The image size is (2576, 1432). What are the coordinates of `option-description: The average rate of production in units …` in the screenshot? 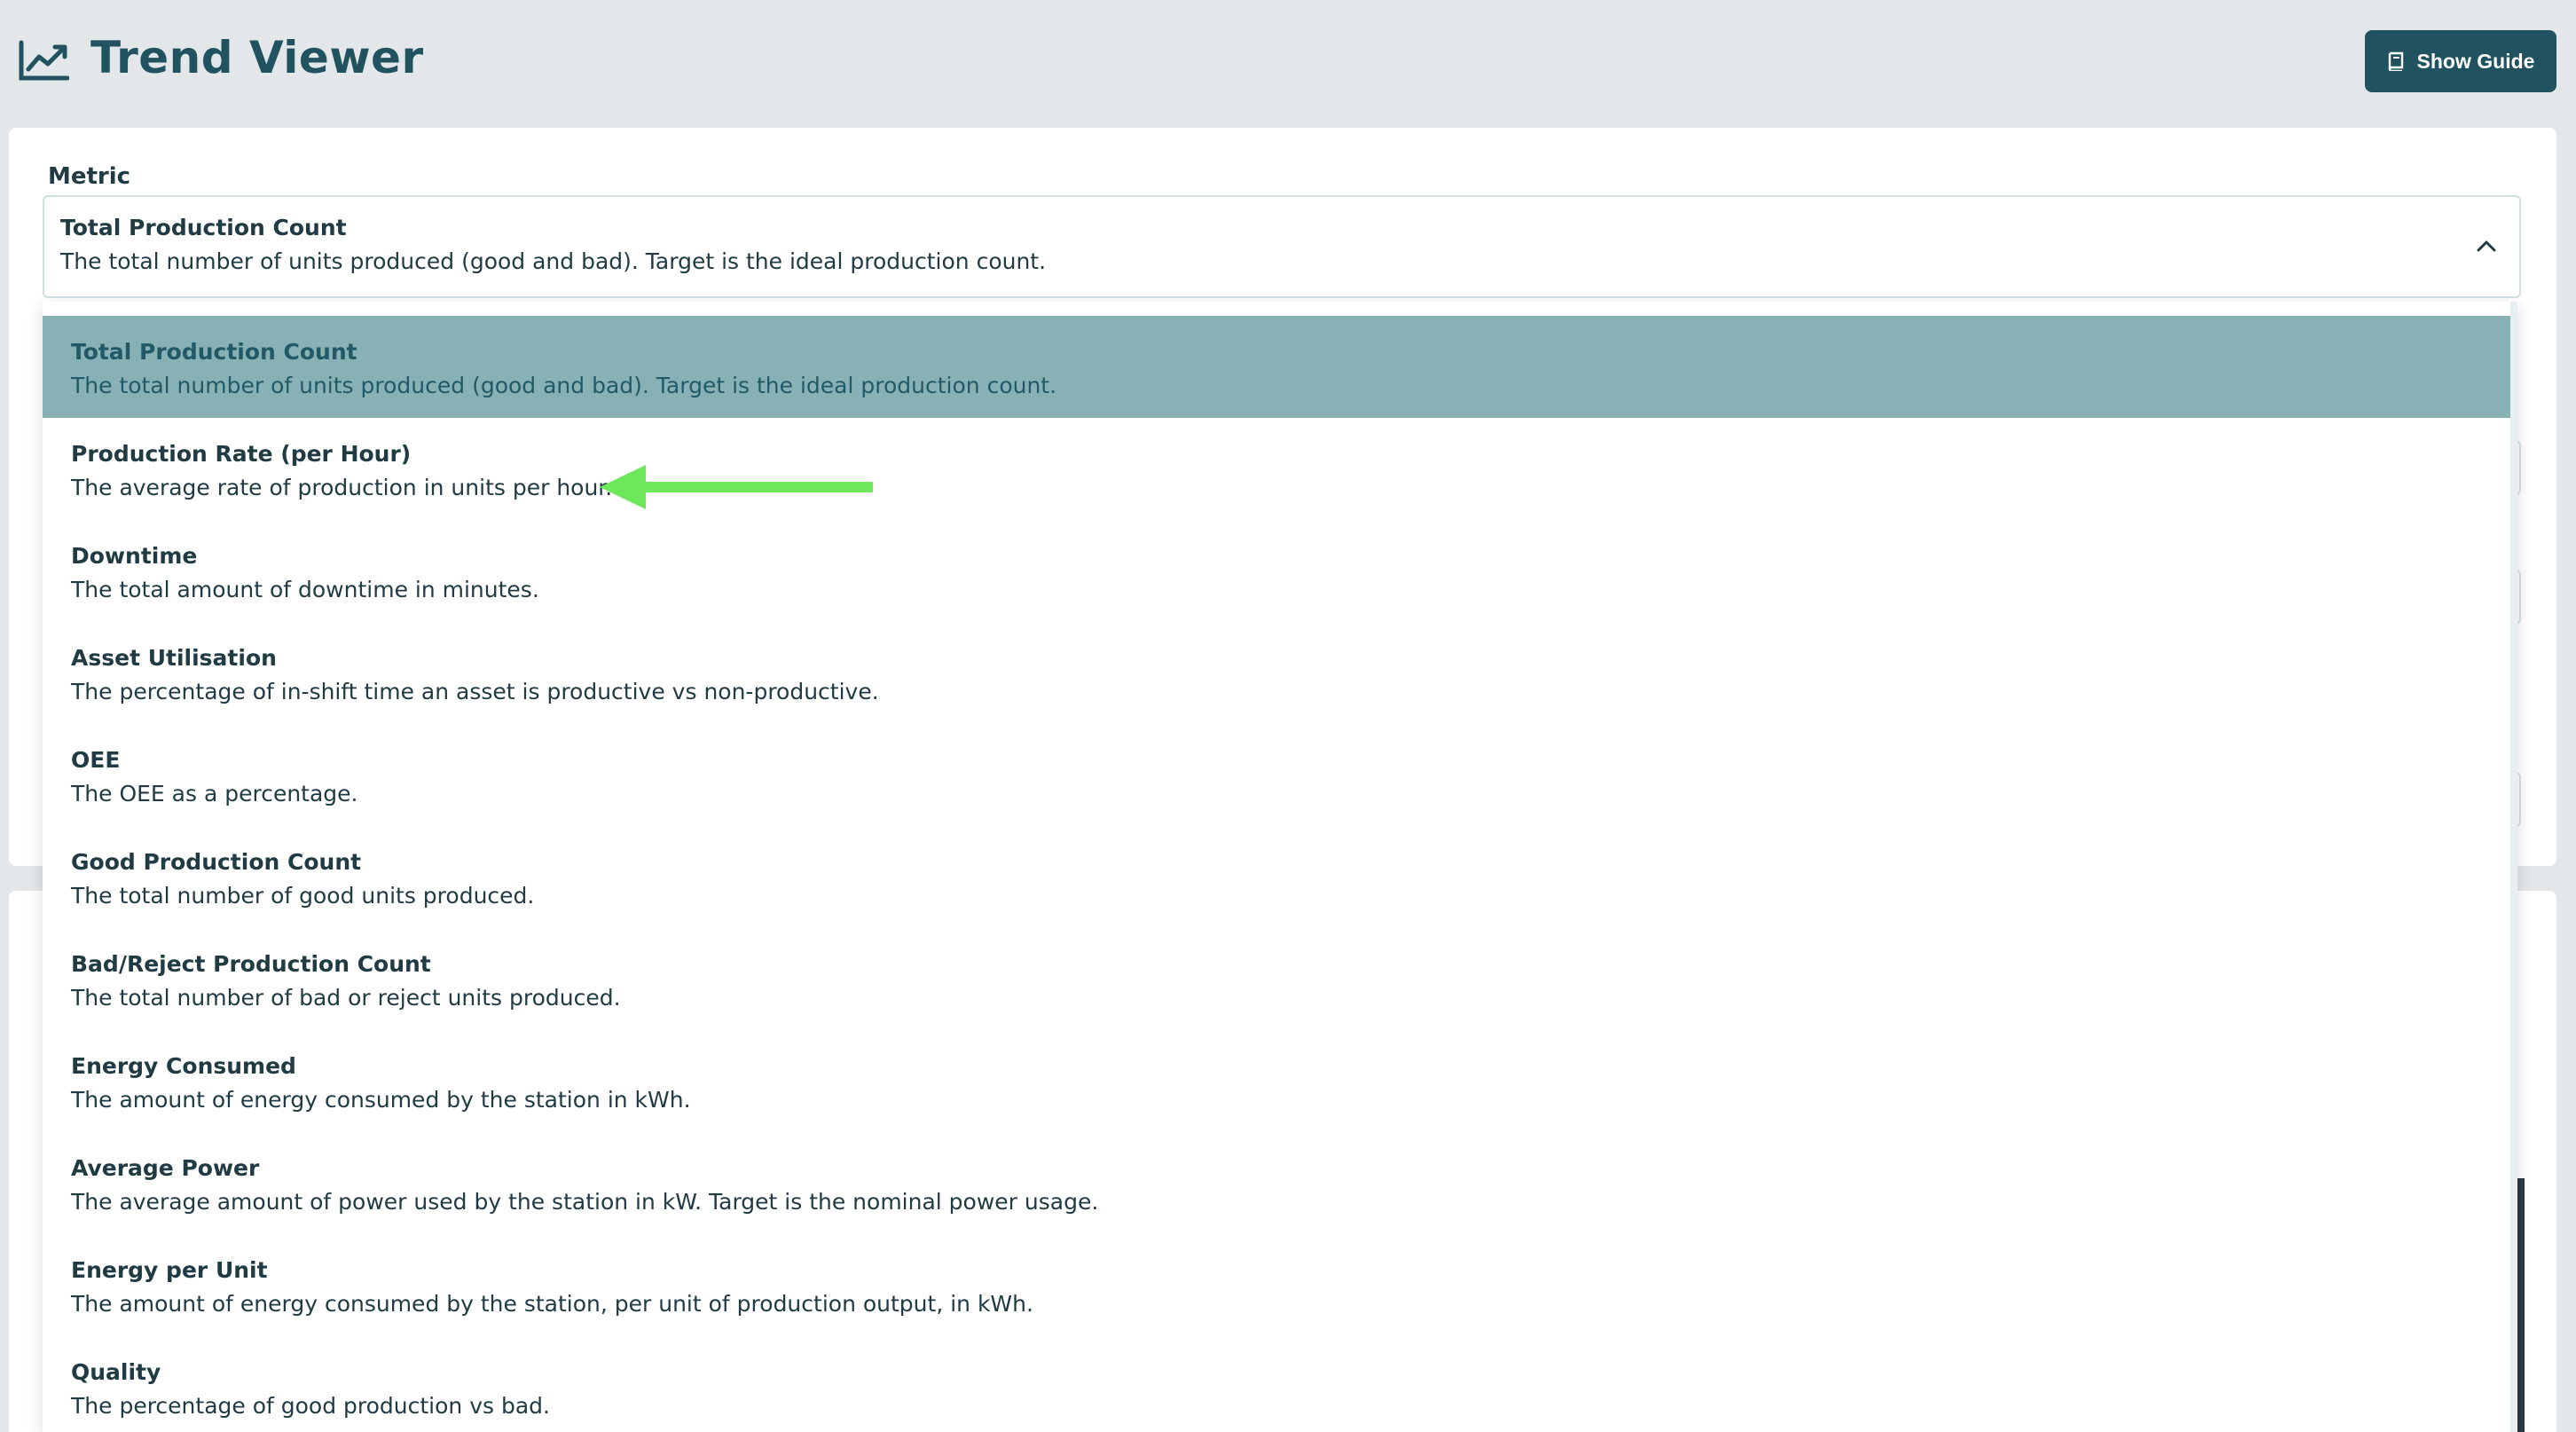 It's located at (342, 487).